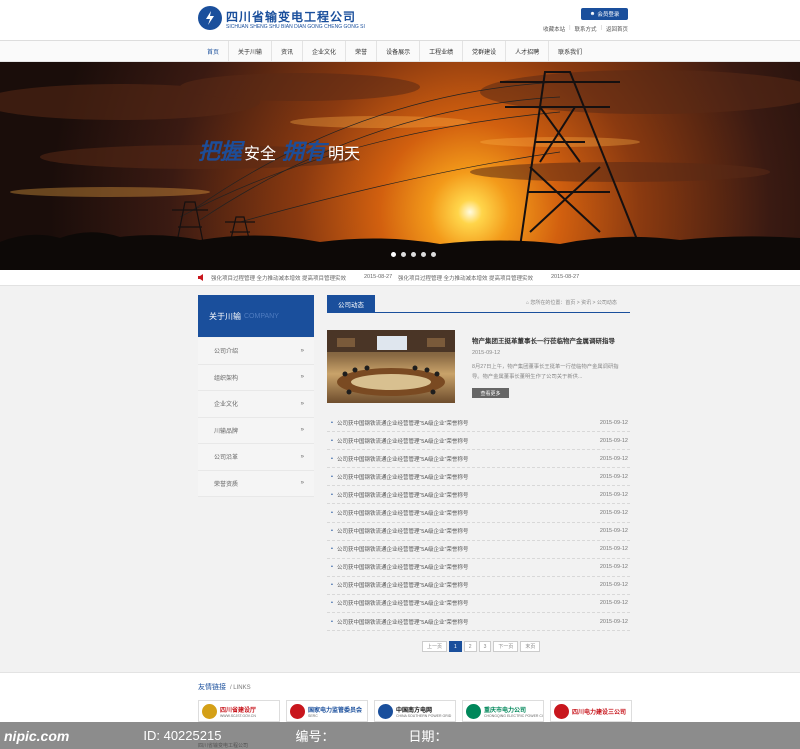 Image resolution: width=800 pixels, height=749 pixels. I want to click on page-button-1: 1, so click(455, 646).